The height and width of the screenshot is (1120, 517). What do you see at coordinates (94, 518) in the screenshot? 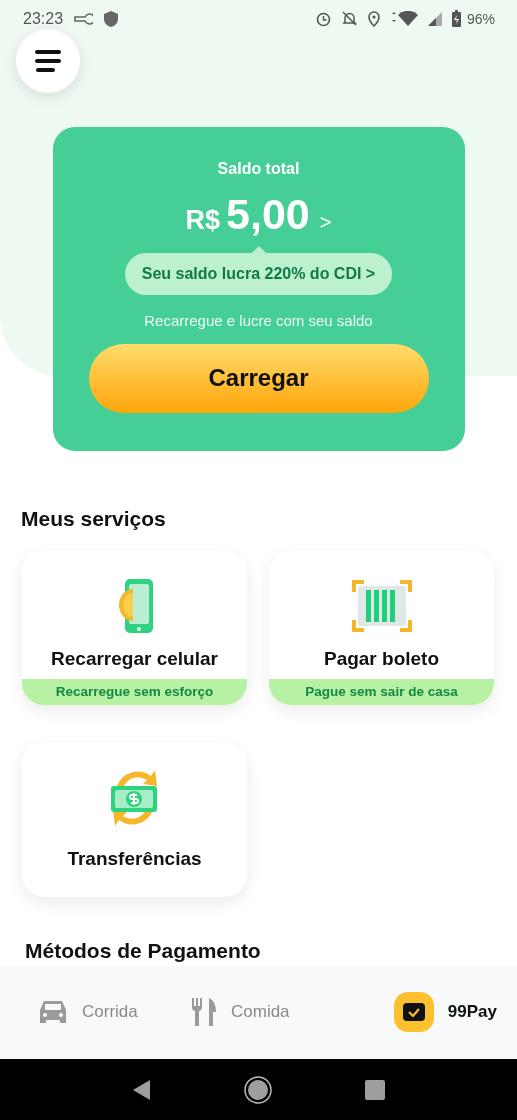
I see `section-title: Meus serviços` at bounding box center [94, 518].